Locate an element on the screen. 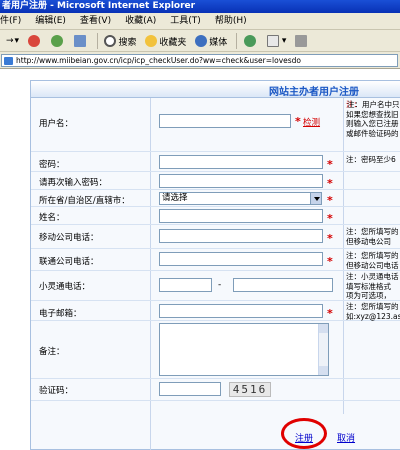  phs-area-input is located at coordinates (185, 285).